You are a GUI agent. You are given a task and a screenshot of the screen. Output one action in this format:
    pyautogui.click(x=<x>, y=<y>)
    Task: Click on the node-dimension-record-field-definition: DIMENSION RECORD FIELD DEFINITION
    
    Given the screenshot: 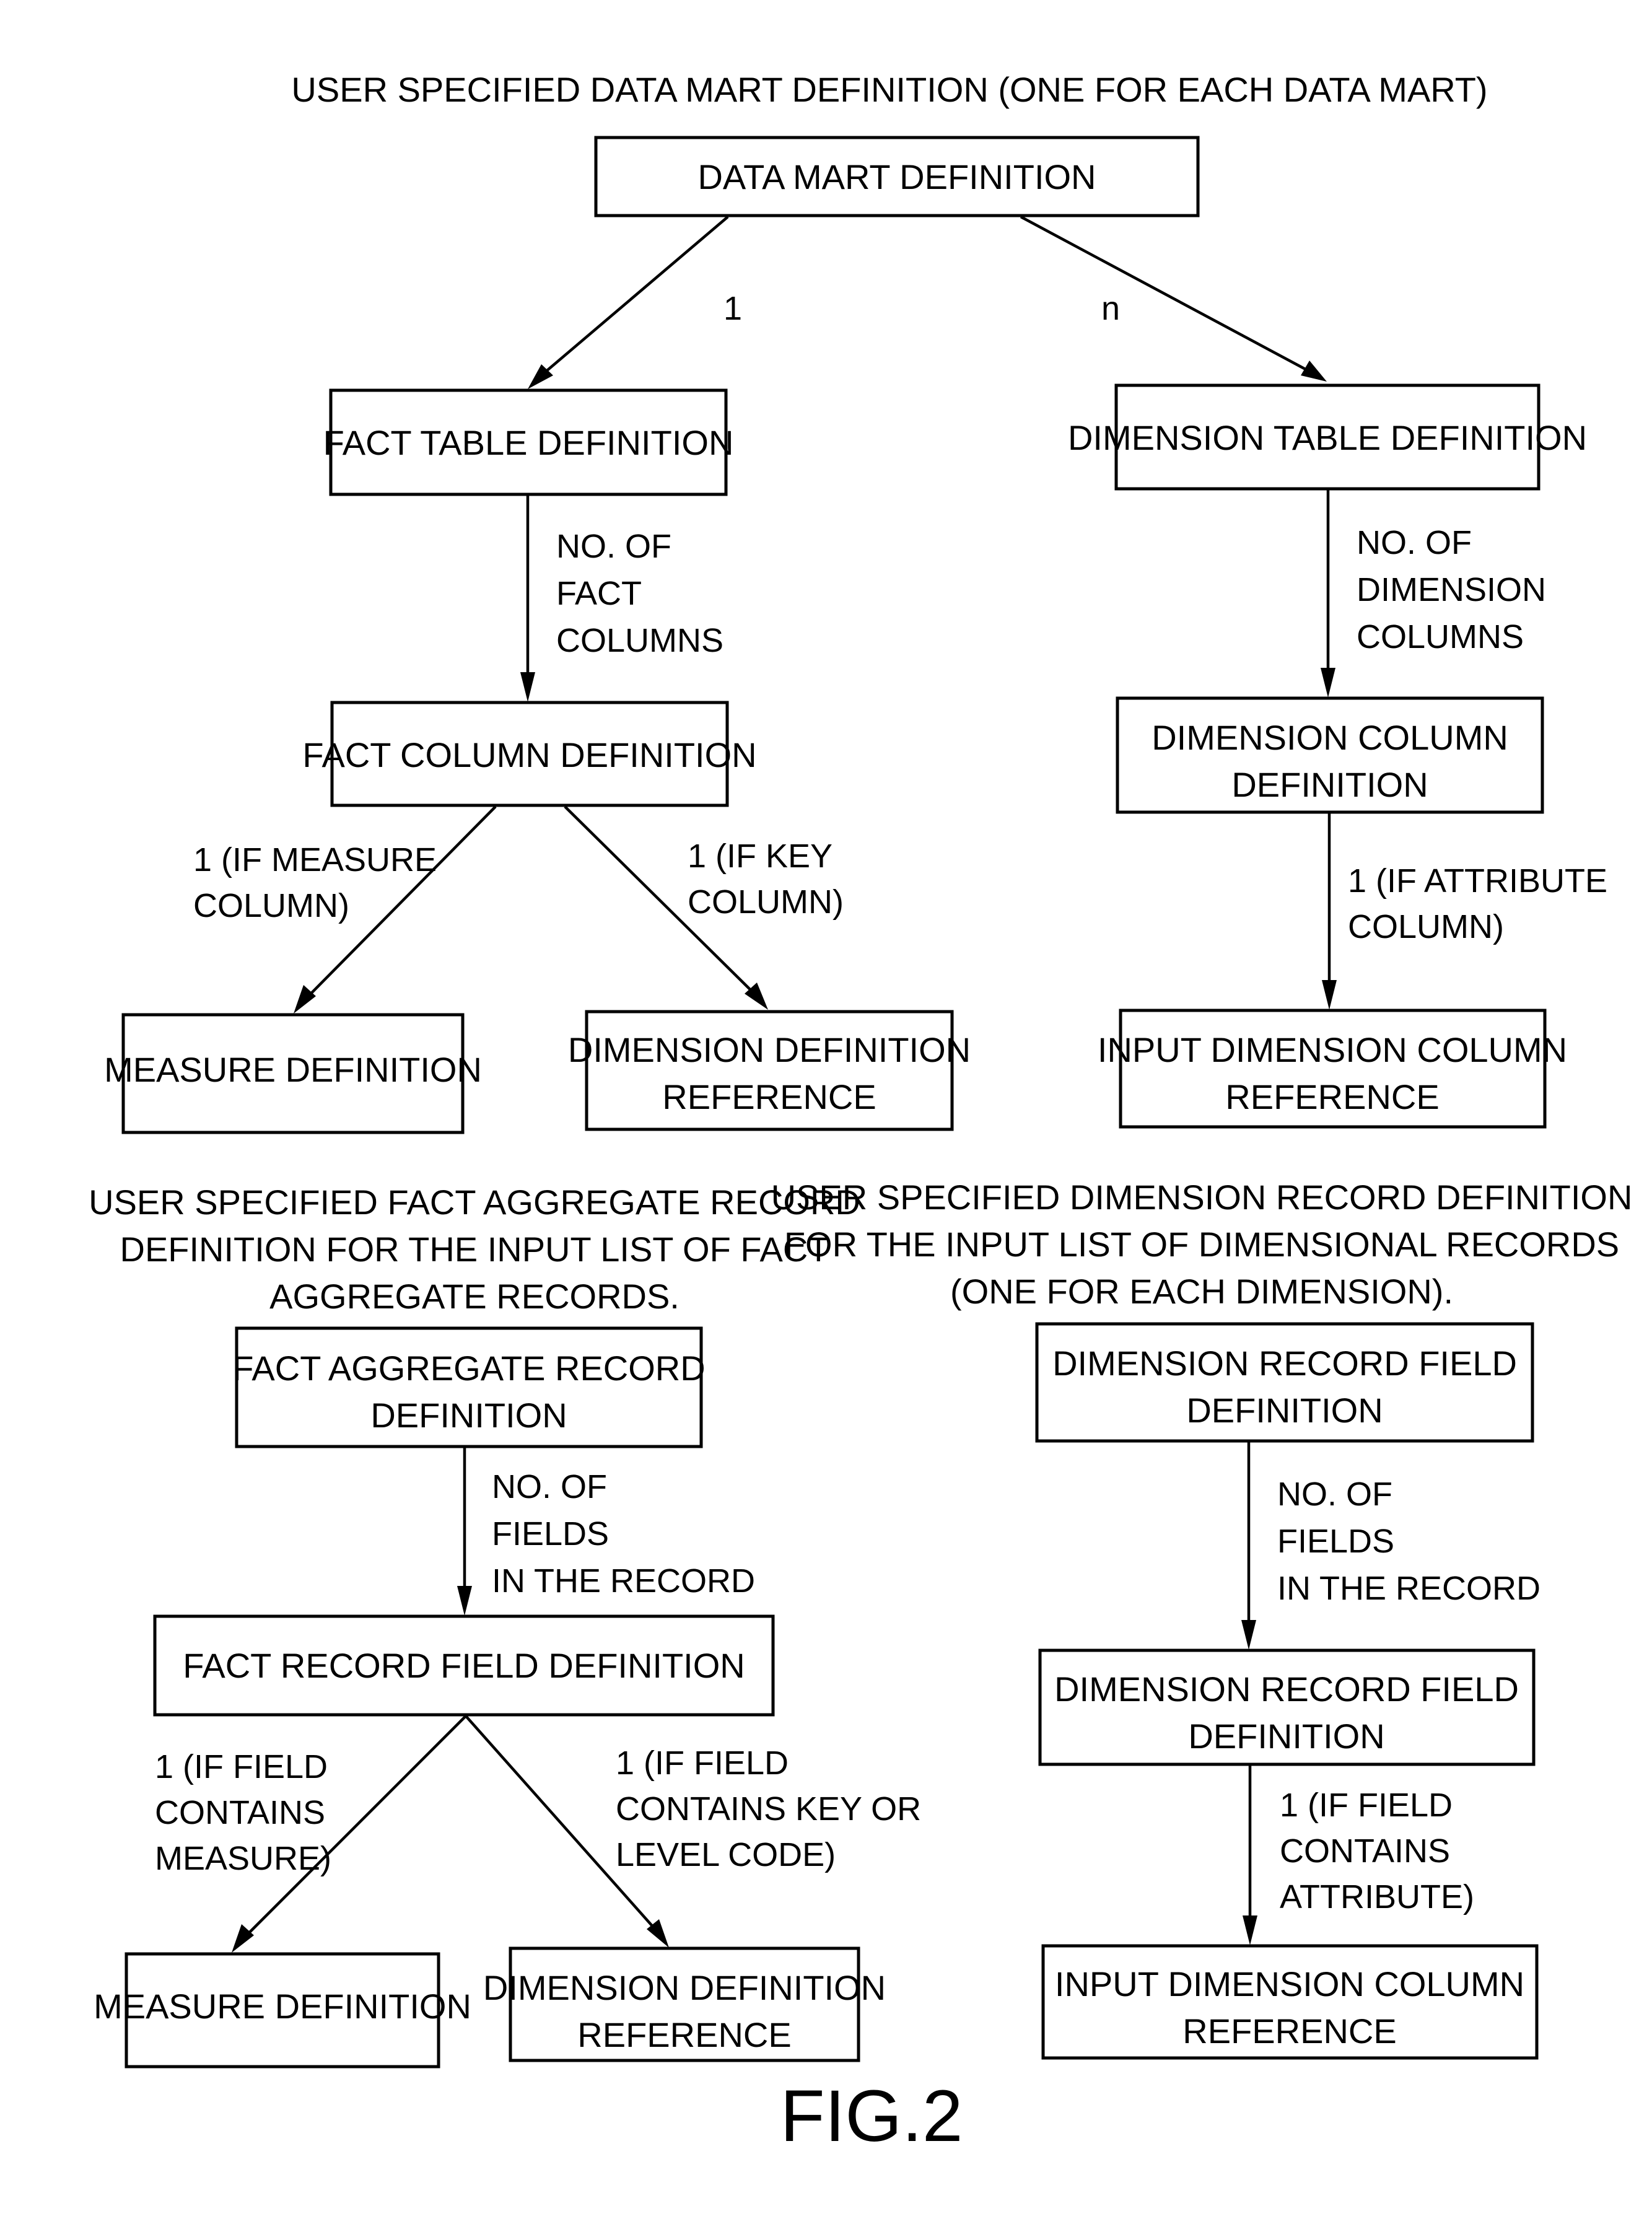 What is the action you would take?
    pyautogui.click(x=1287, y=1707)
    